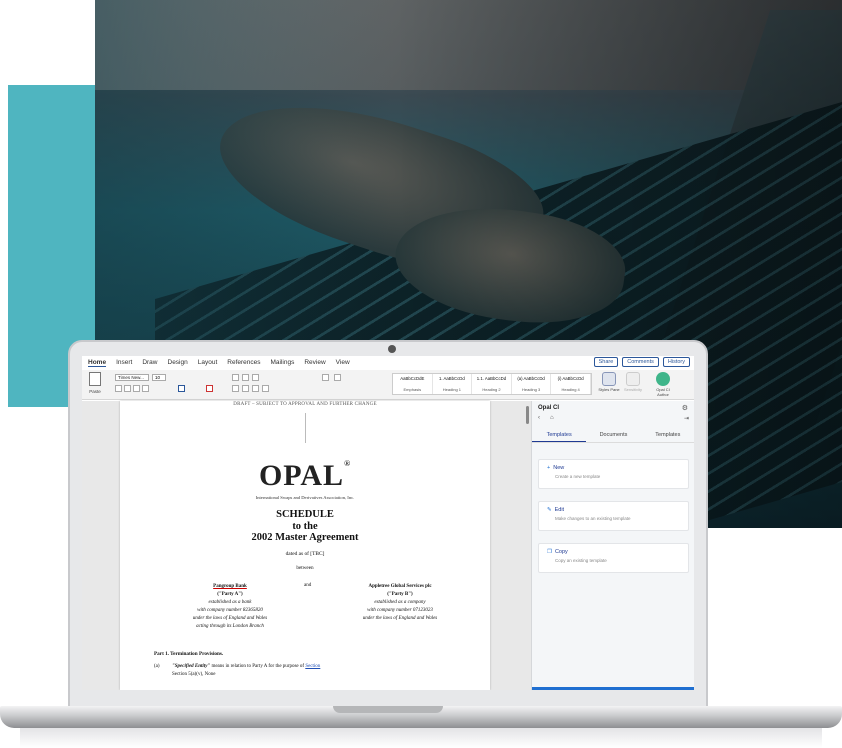 Image resolution: width=842 pixels, height=748 pixels. Describe the element at coordinates (633, 384) in the screenshot. I see `sensitivity-button: Sensitivity` at that location.